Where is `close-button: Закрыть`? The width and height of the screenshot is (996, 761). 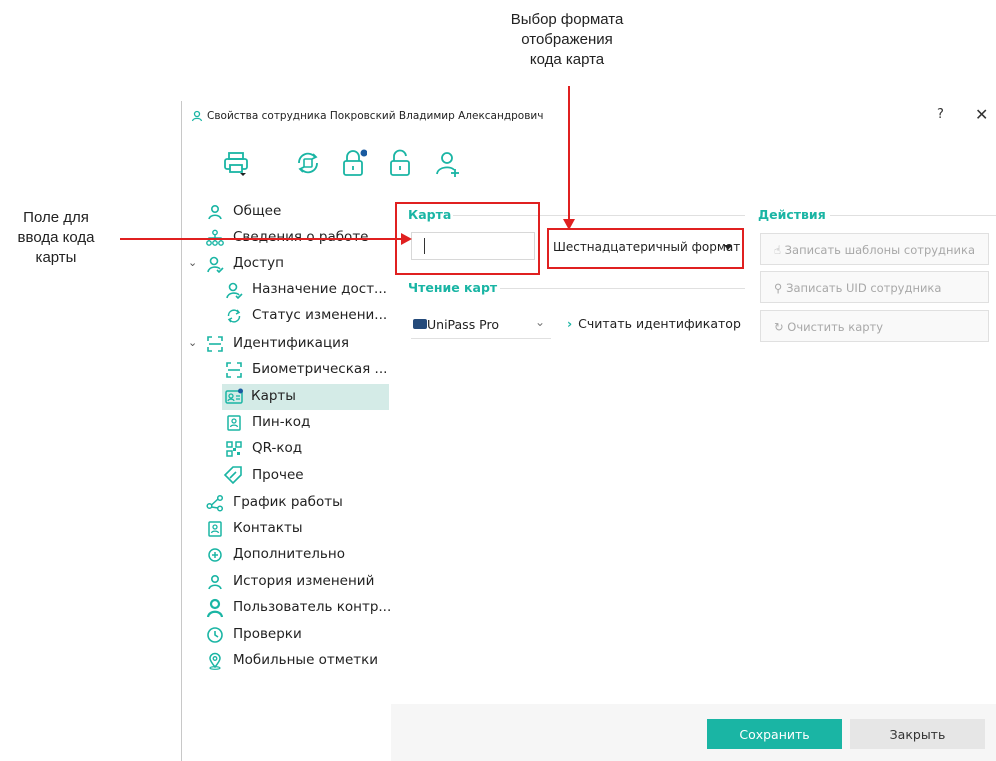
close-button: Закрыть is located at coordinates (917, 734).